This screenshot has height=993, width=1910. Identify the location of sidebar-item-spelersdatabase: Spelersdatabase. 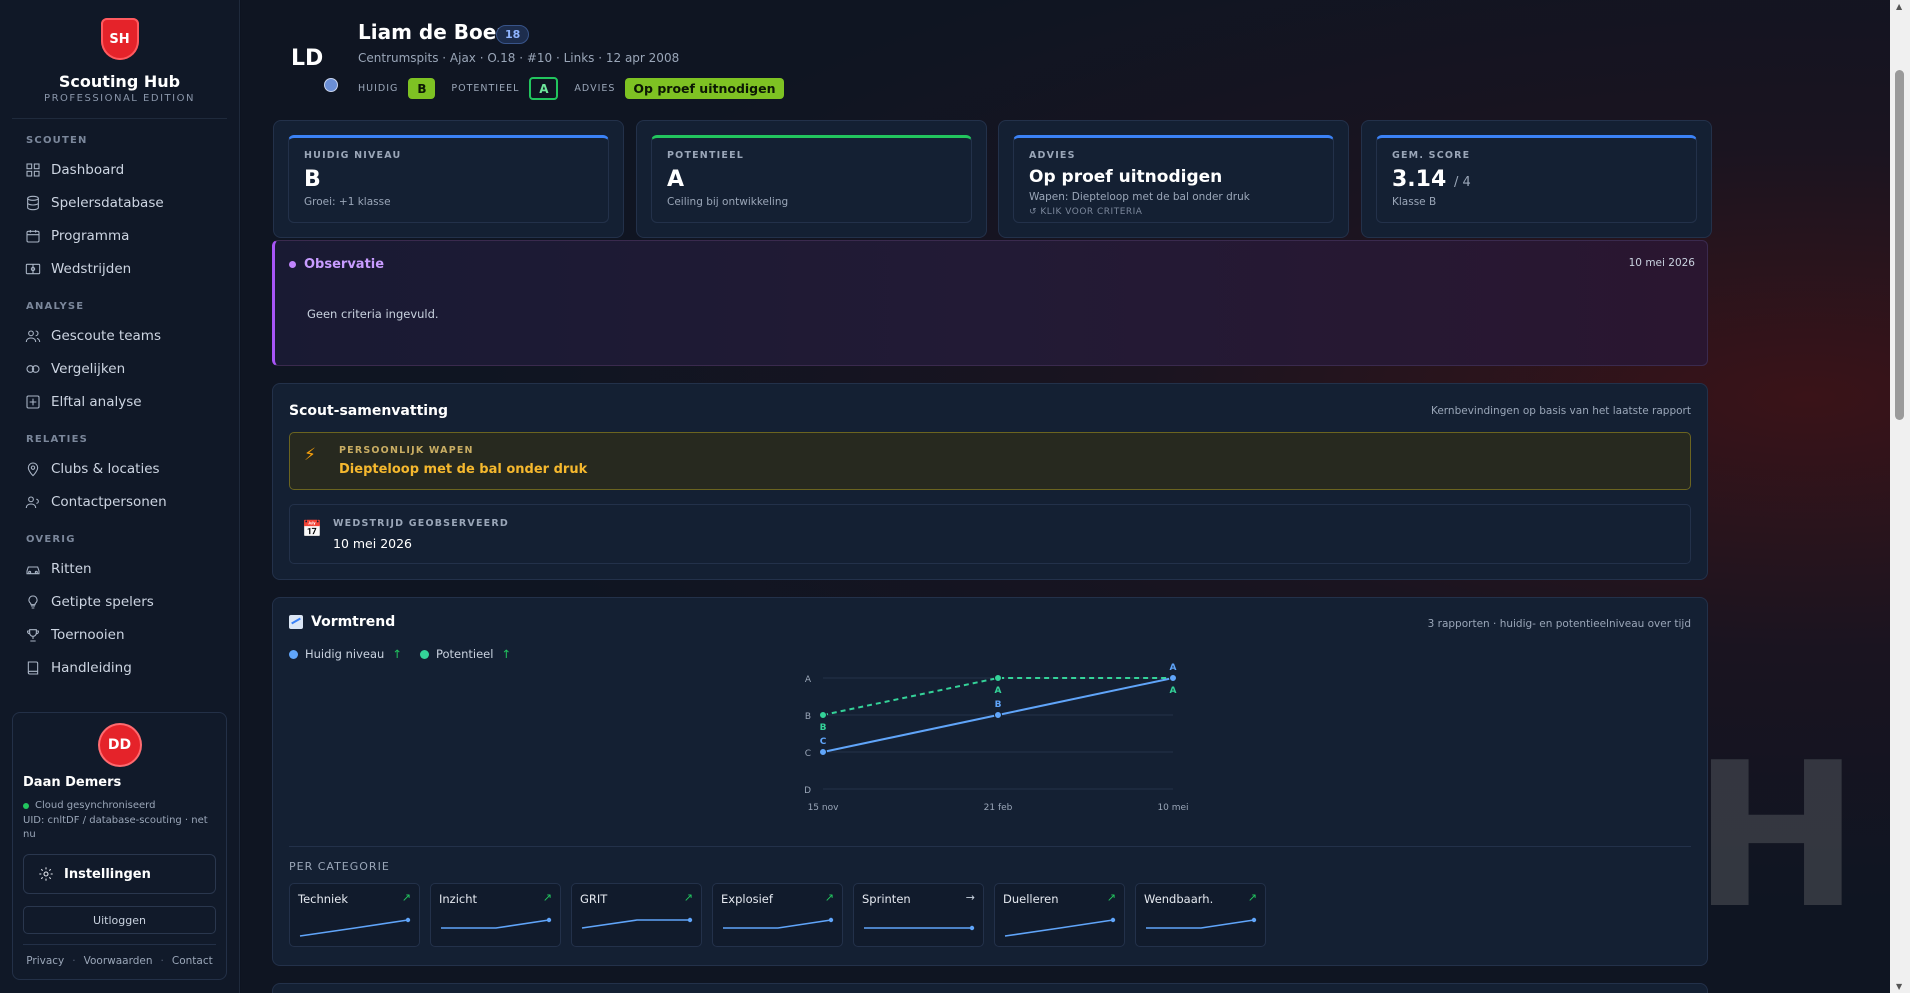
(119, 202).